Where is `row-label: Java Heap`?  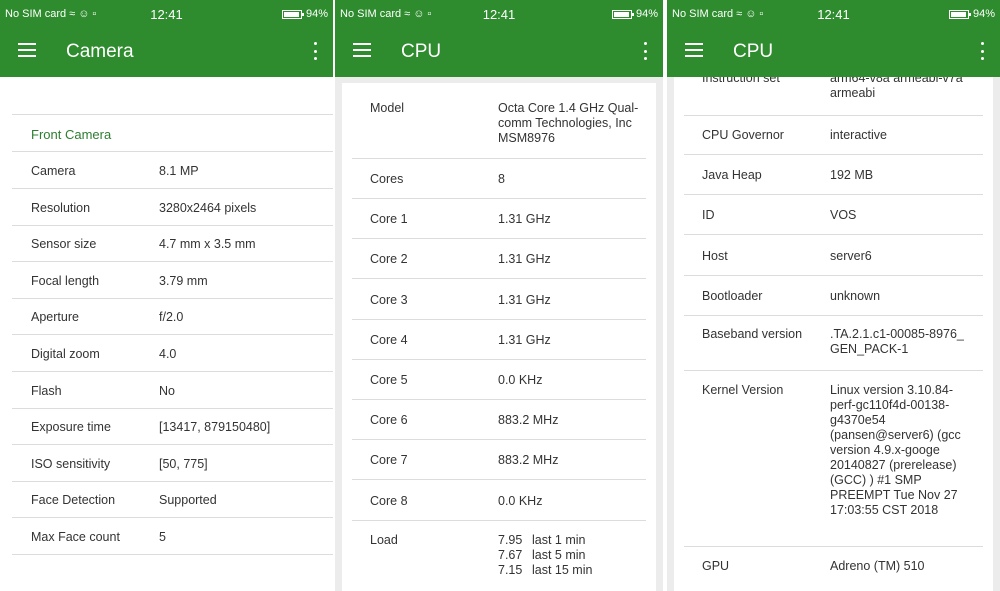
row-label: Java Heap is located at coordinates (732, 175).